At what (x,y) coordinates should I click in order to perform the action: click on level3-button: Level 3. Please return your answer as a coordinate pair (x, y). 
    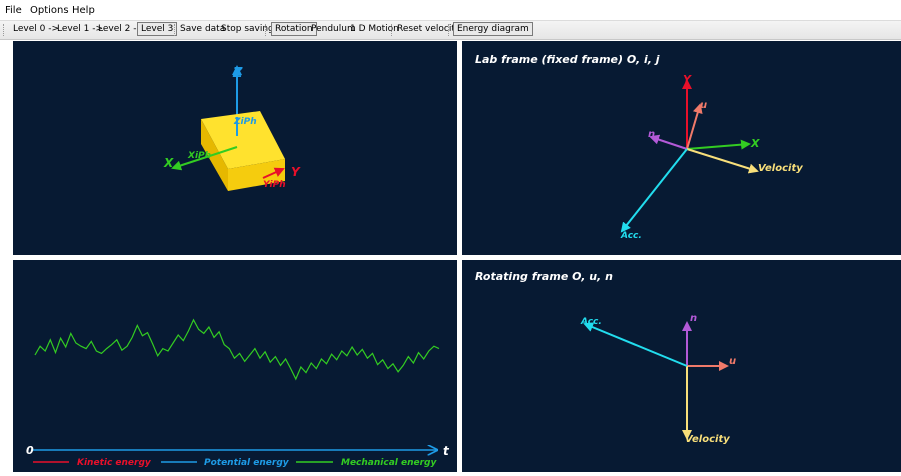
    Looking at the image, I should click on (157, 29).